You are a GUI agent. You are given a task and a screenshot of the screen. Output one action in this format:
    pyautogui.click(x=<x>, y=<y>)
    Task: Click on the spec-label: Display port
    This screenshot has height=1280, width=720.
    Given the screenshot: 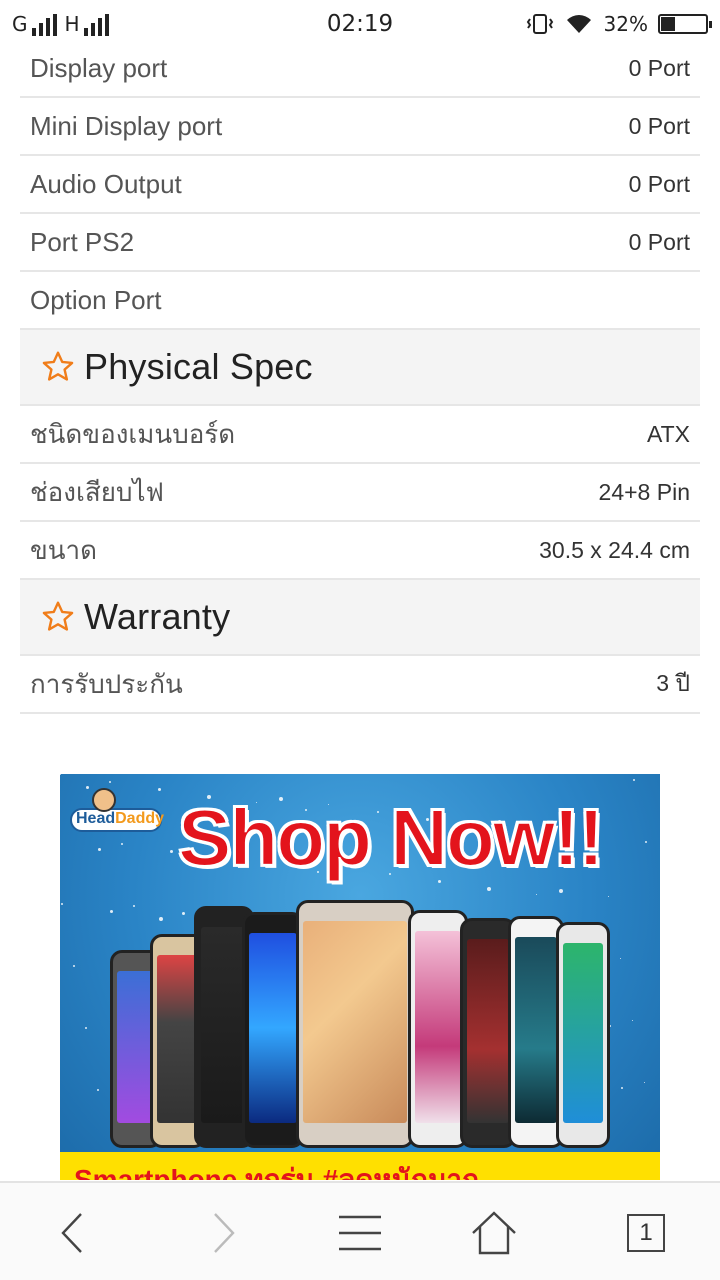 What is the action you would take?
    pyautogui.click(x=99, y=67)
    